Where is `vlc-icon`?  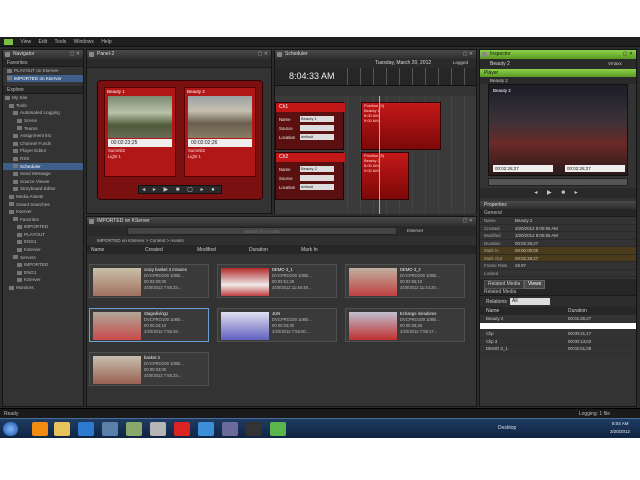 vlc-icon is located at coordinates (40, 429).